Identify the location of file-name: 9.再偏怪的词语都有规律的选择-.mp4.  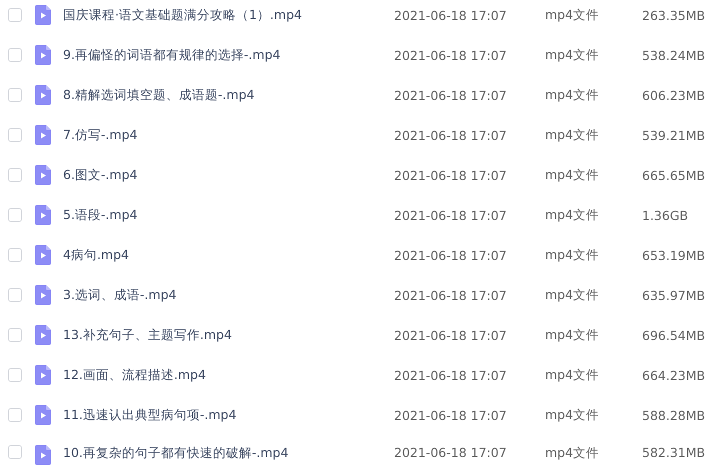
(228, 55).